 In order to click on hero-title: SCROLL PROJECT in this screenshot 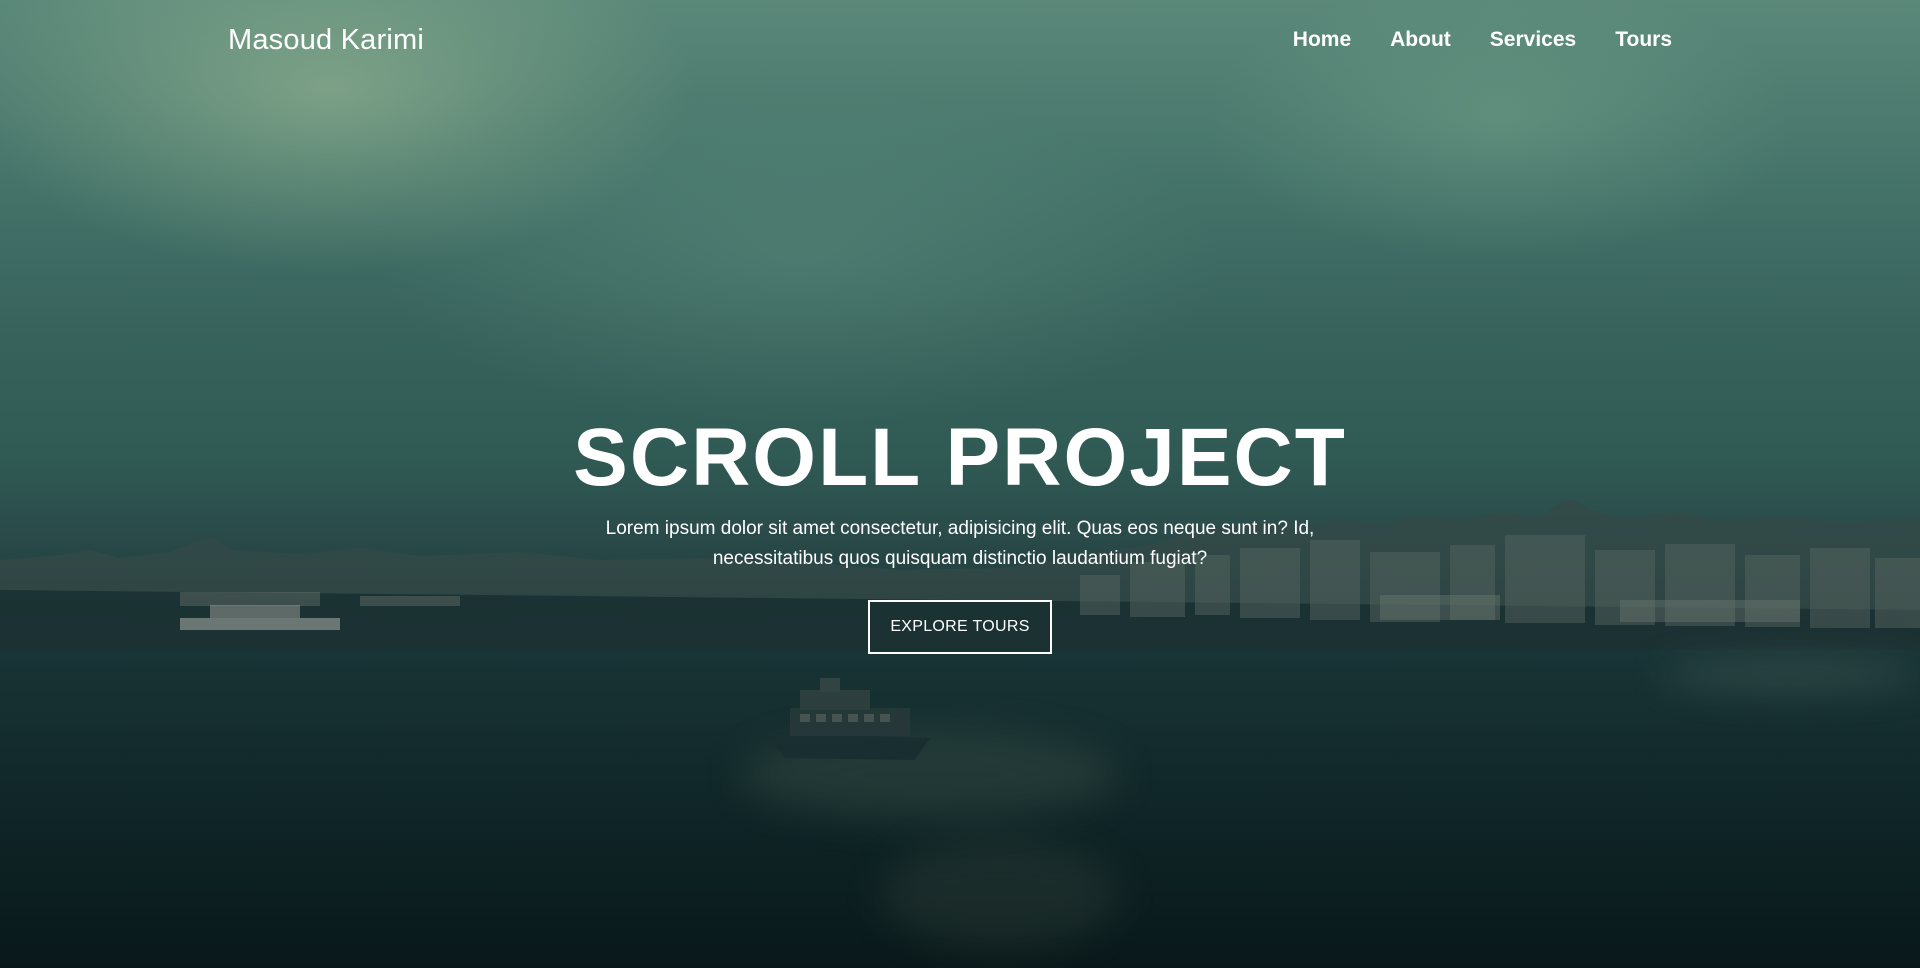, I will do `click(960, 457)`.